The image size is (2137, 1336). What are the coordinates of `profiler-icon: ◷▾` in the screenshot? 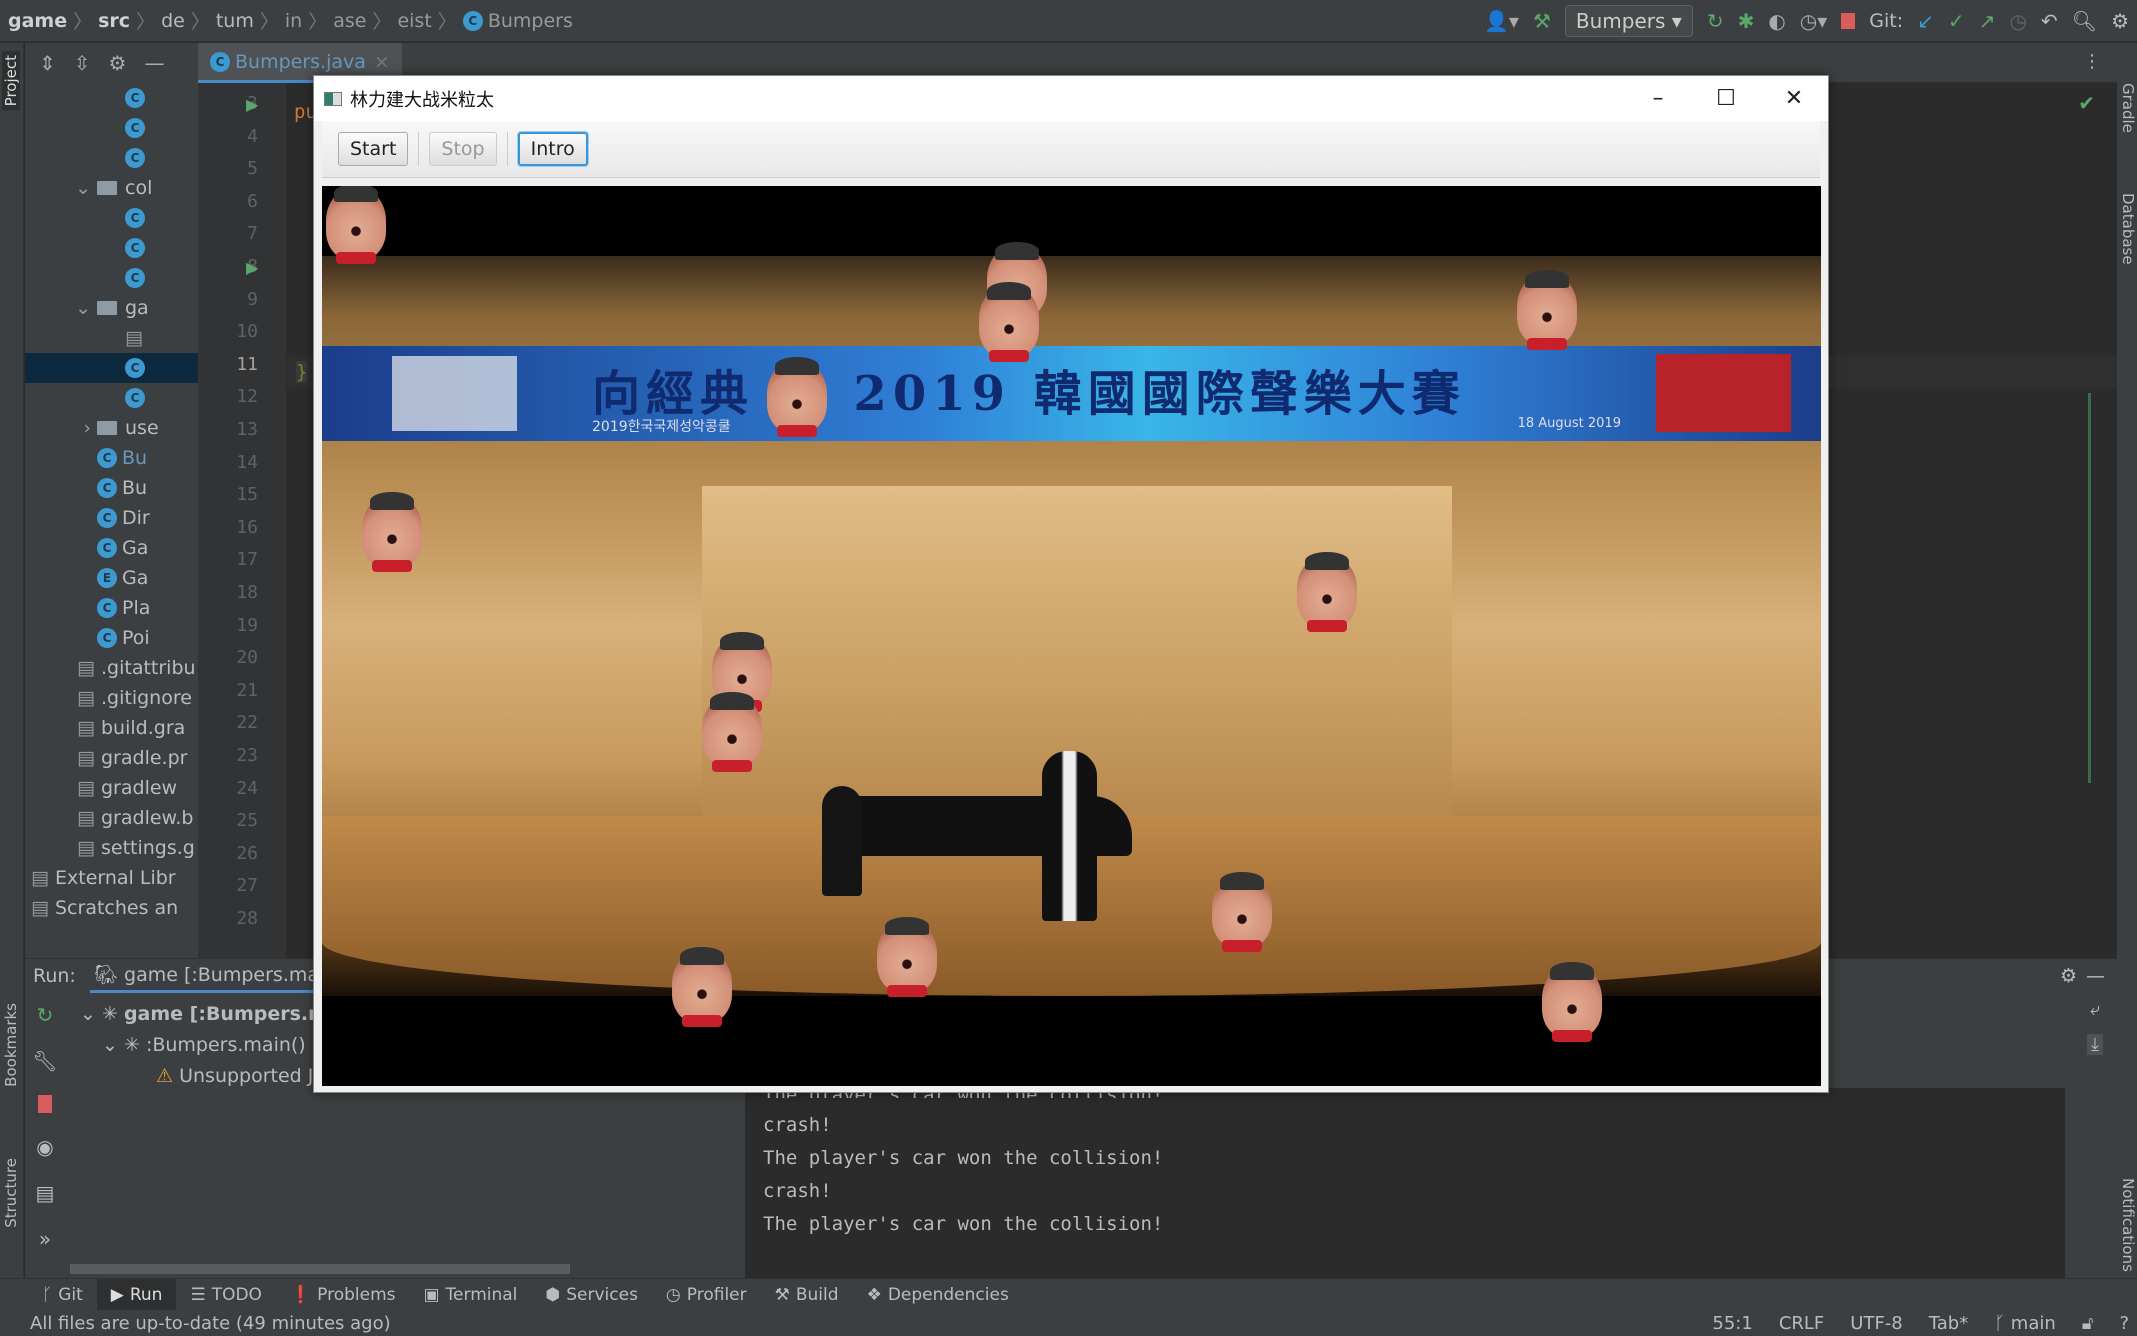 It's located at (1814, 21).